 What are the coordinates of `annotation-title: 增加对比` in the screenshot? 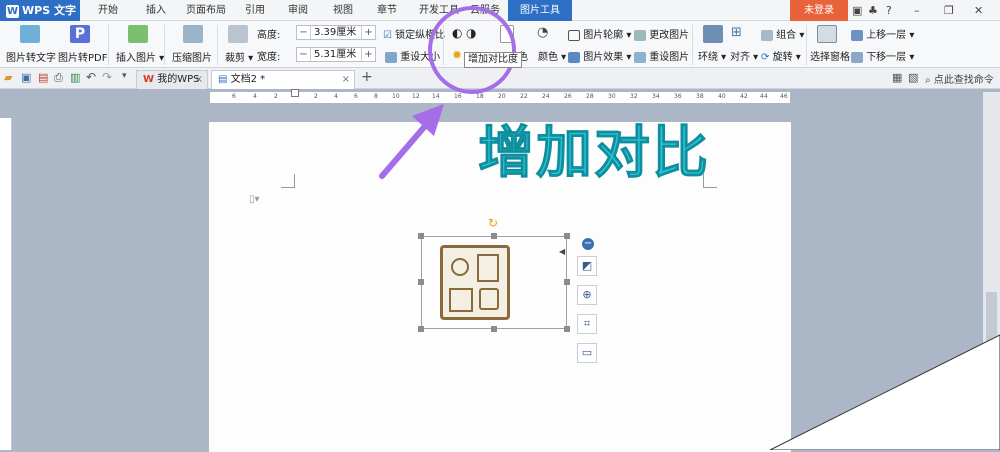 It's located at (594, 154).